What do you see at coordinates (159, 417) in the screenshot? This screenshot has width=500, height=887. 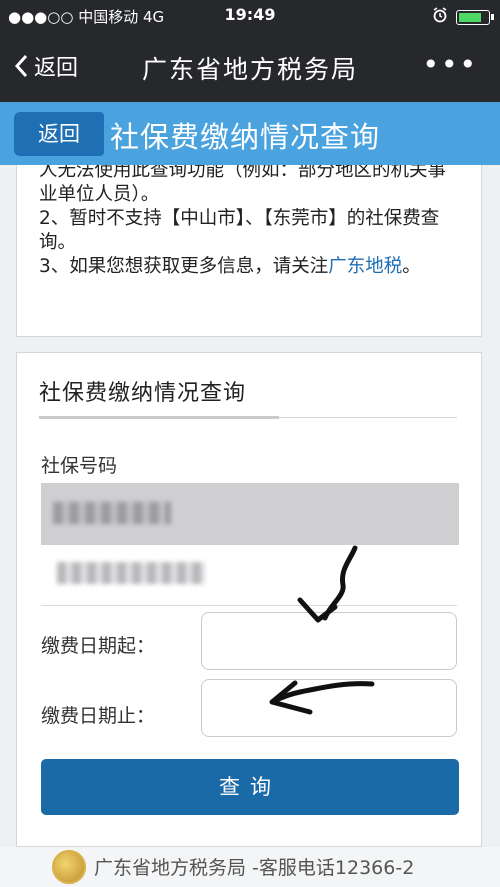 I see `title-underline` at bounding box center [159, 417].